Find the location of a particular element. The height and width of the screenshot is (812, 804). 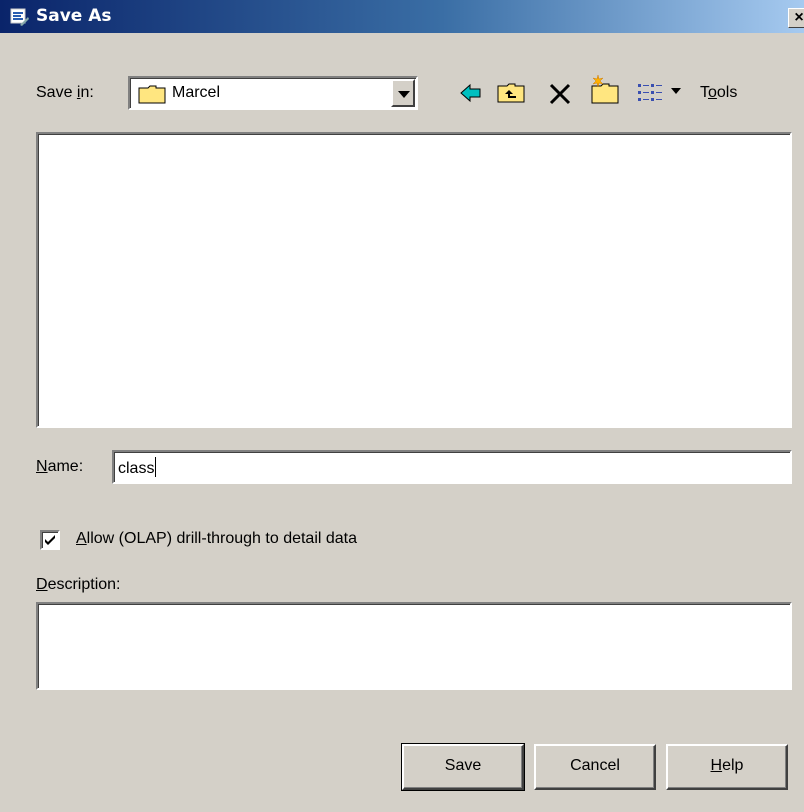

window-title: Save As is located at coordinates (74, 16).